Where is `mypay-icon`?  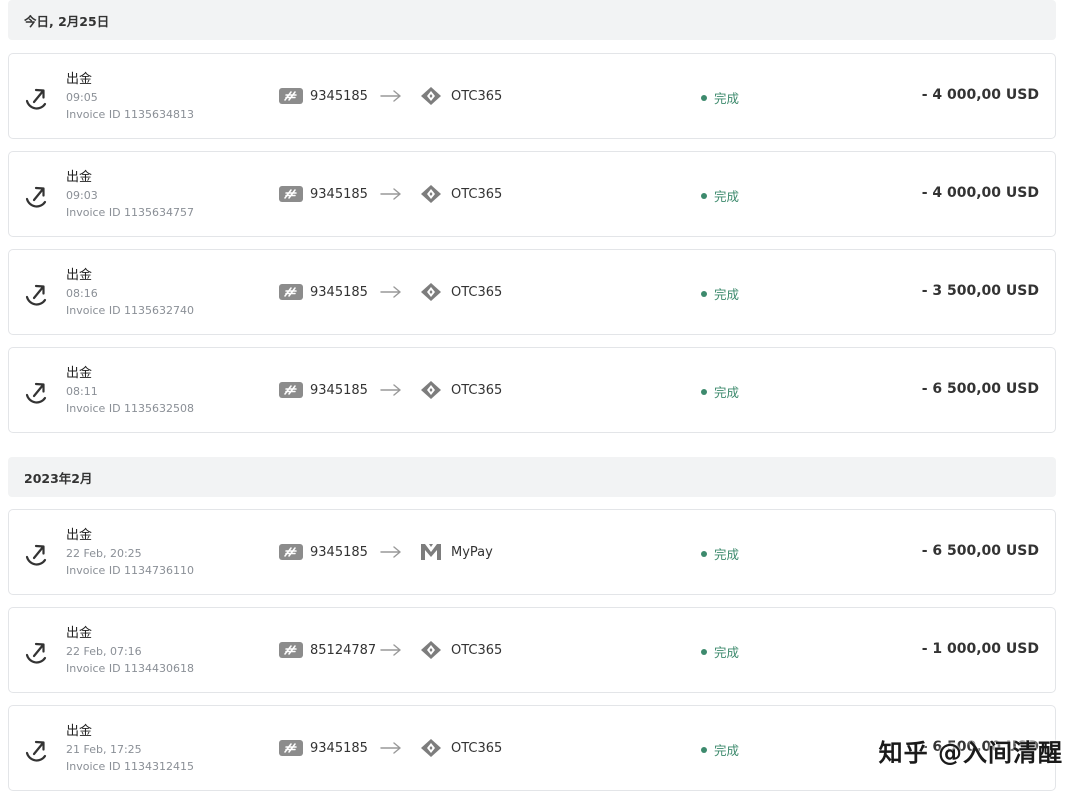
mypay-icon is located at coordinates (431, 552).